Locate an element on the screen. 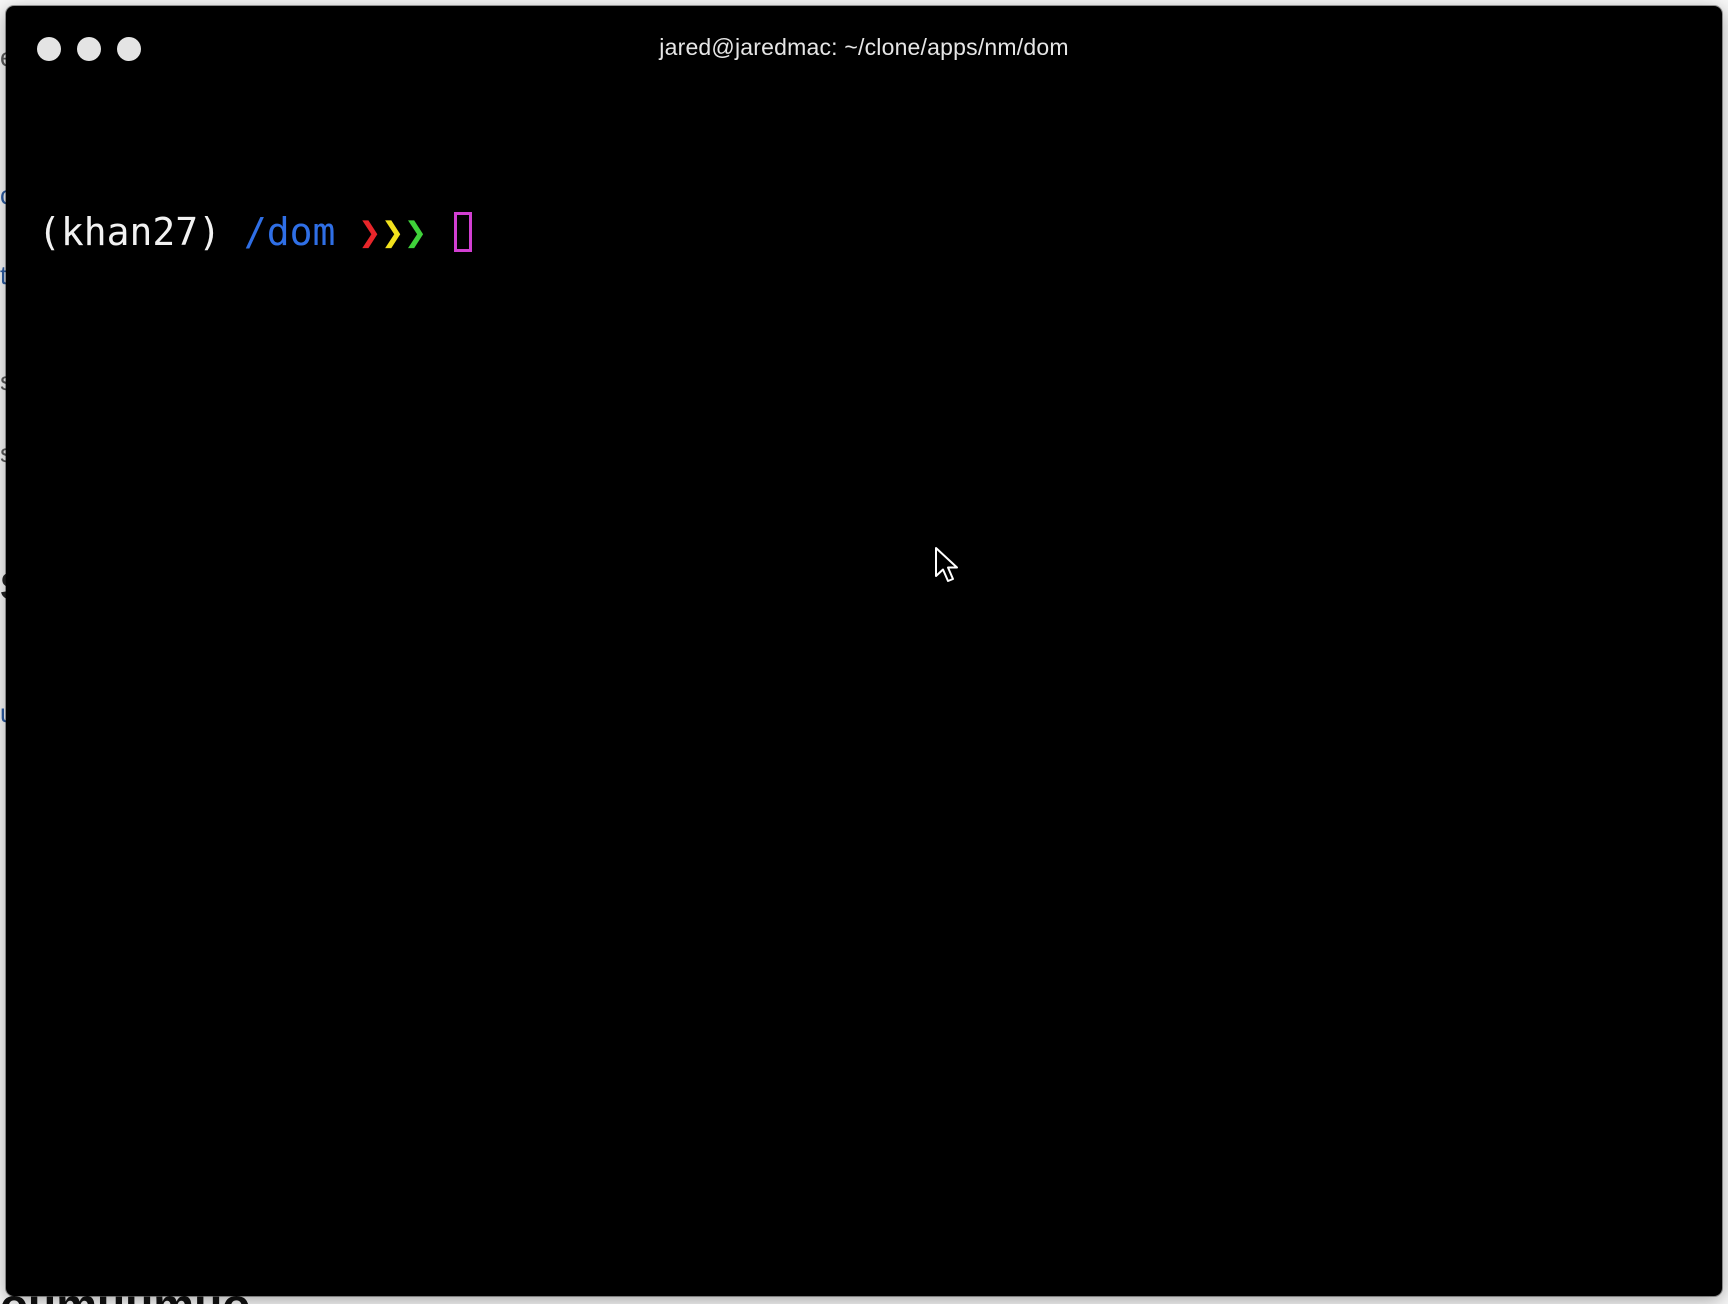  window-title: jared@jaredmac: ~/clone/apps/nm/dom is located at coordinates (864, 47).